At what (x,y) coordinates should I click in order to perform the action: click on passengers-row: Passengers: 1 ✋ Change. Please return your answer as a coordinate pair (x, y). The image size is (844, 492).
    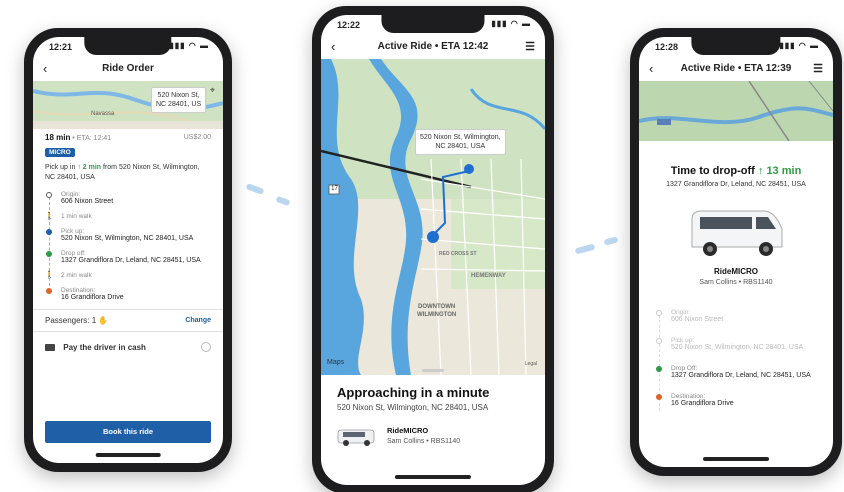
    Looking at the image, I should click on (128, 320).